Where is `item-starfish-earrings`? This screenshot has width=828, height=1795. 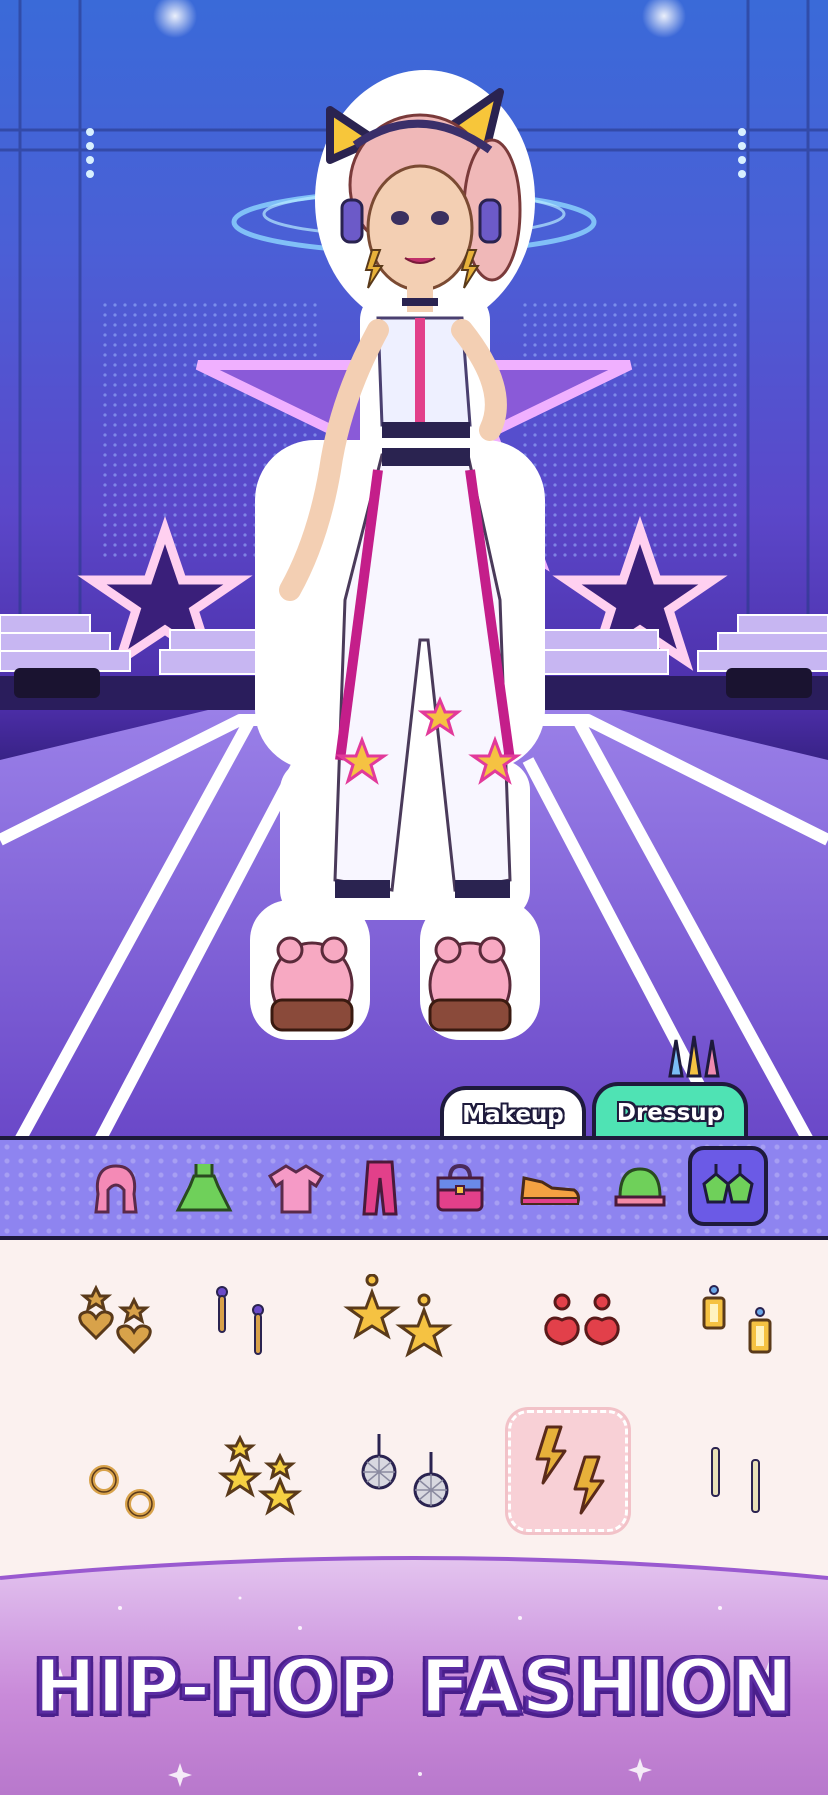
item-starfish-earrings is located at coordinates (398, 1324).